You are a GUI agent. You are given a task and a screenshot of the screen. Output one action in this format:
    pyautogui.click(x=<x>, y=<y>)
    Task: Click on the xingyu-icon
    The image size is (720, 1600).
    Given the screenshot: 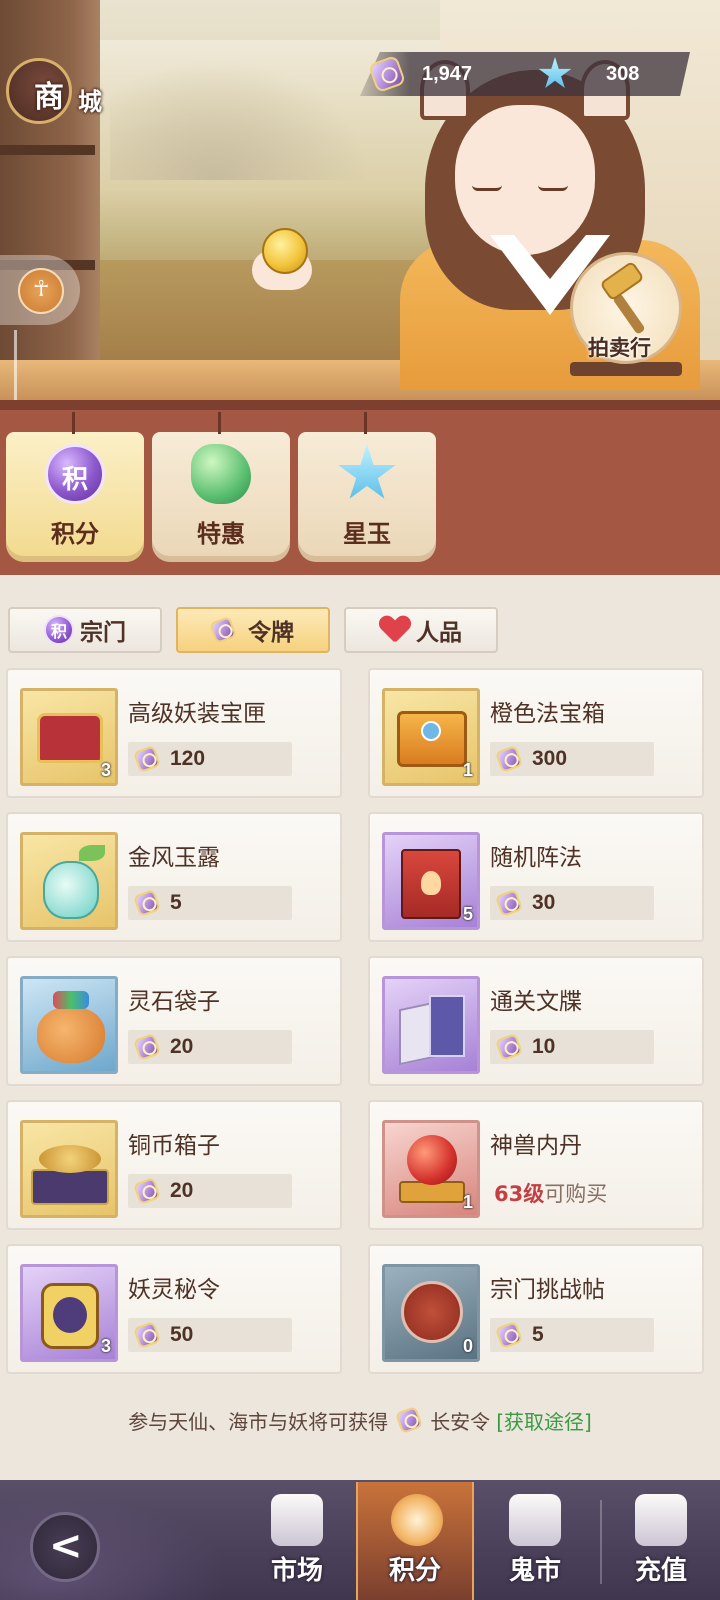 What is the action you would take?
    pyautogui.click(x=367, y=474)
    